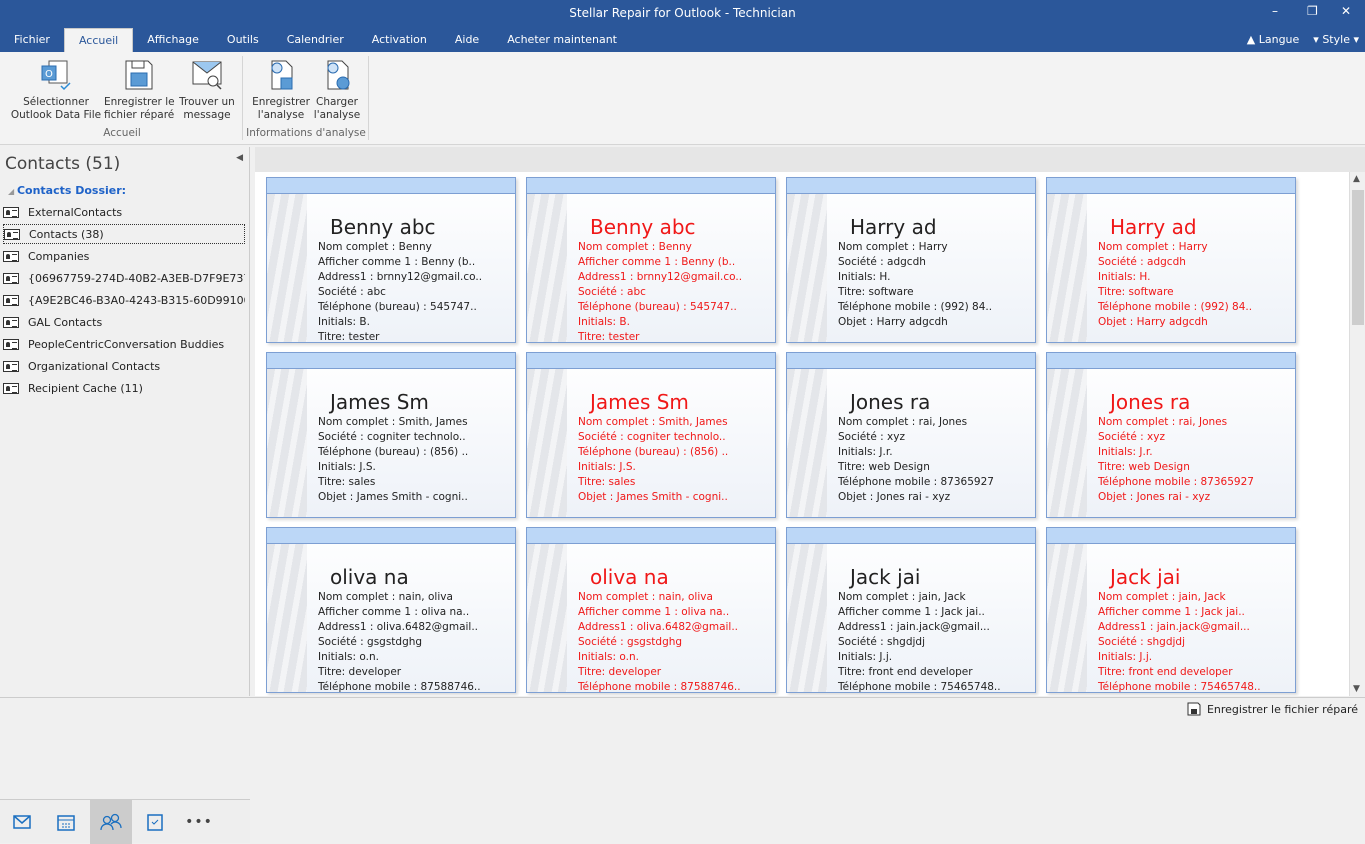  Describe the element at coordinates (865, 452) in the screenshot. I see `contact-field: Initials: J.r.` at that location.